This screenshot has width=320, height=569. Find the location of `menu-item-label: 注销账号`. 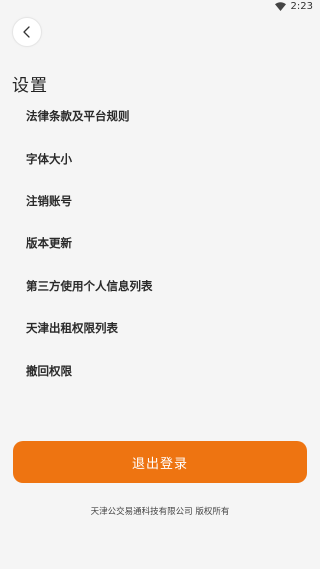

menu-item-label: 注销账号 is located at coordinates (49, 200).